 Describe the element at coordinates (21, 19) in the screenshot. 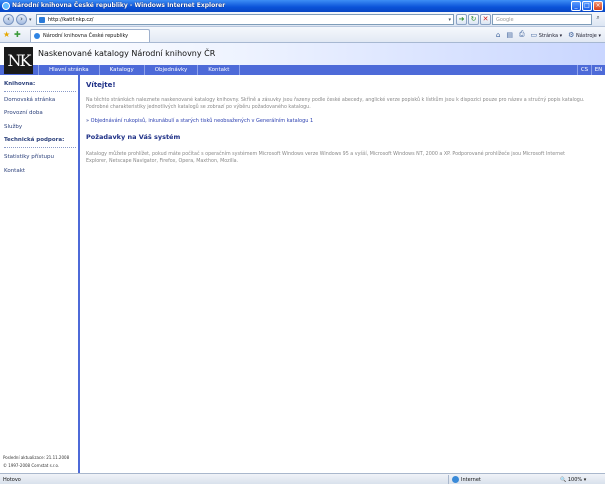

I see `forward-button: ›` at that location.